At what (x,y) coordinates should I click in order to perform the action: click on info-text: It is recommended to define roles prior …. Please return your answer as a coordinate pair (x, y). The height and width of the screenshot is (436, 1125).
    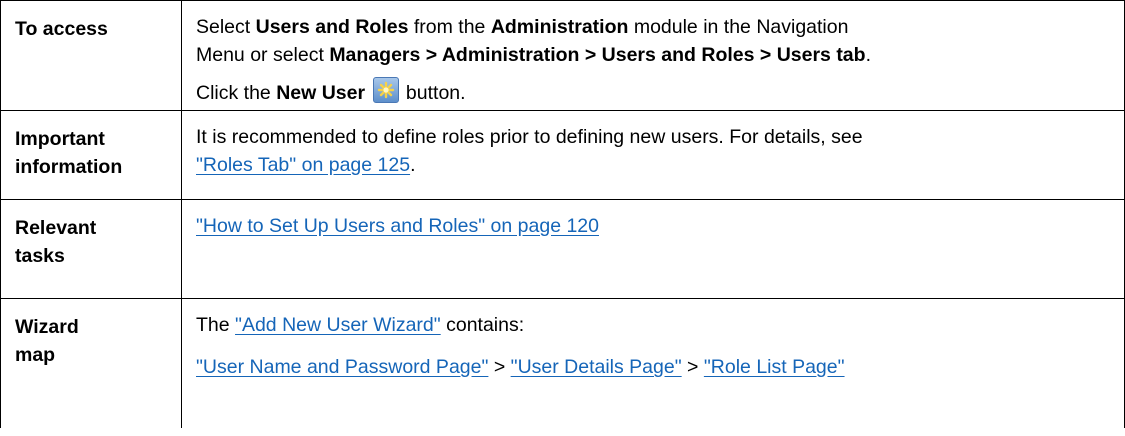
    Looking at the image, I should click on (529, 137).